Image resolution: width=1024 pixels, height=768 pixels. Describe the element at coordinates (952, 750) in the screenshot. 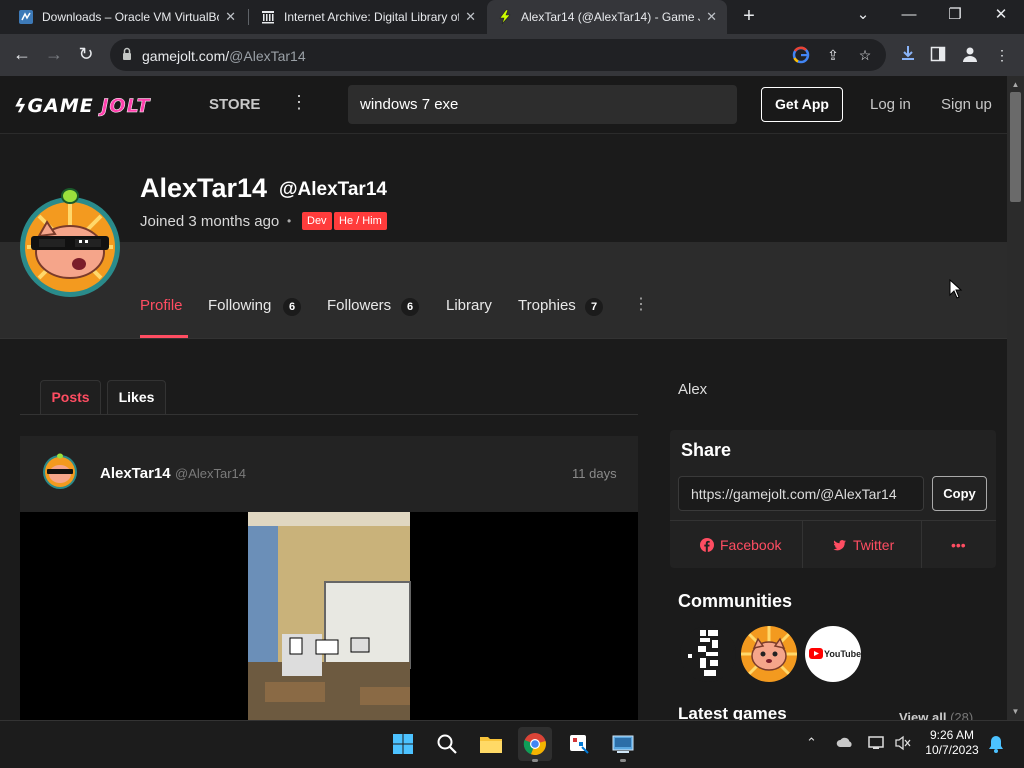

I see `clock-date: 10/7/2023` at that location.